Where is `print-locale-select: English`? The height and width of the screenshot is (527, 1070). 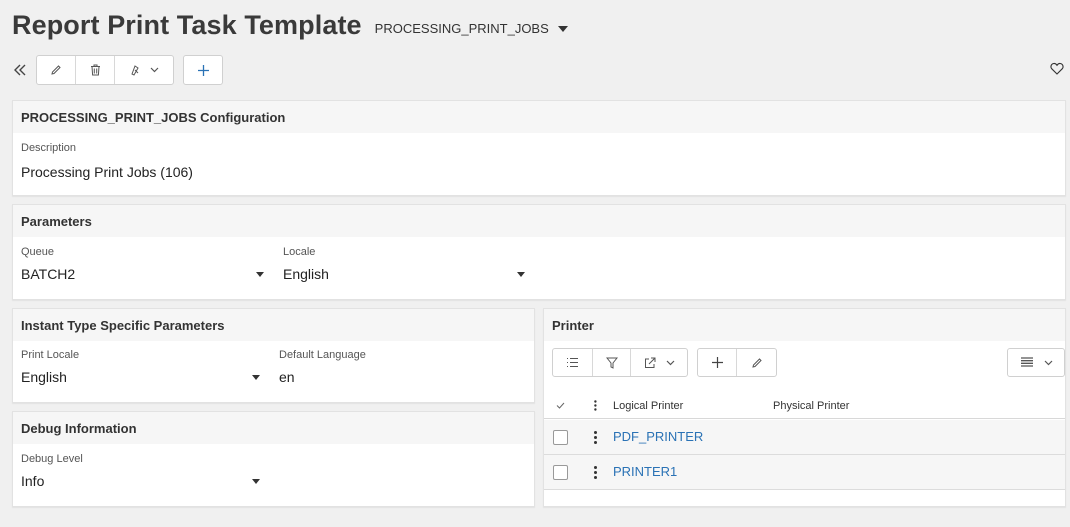 print-locale-select: English is located at coordinates (140, 377).